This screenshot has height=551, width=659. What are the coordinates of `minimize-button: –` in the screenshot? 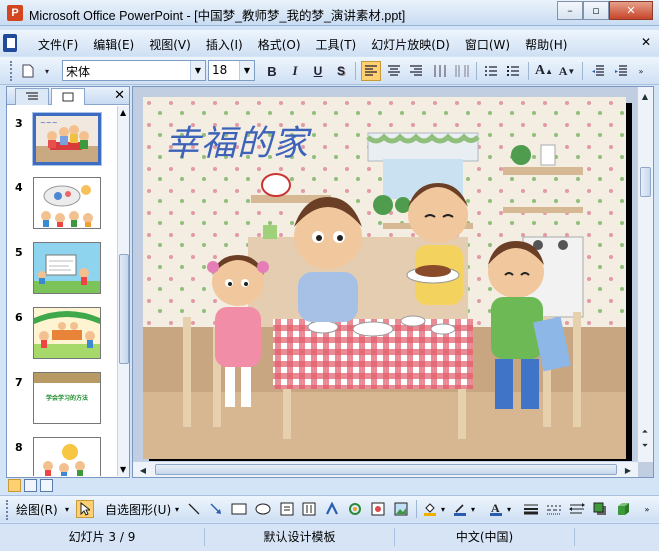 It's located at (570, 10).